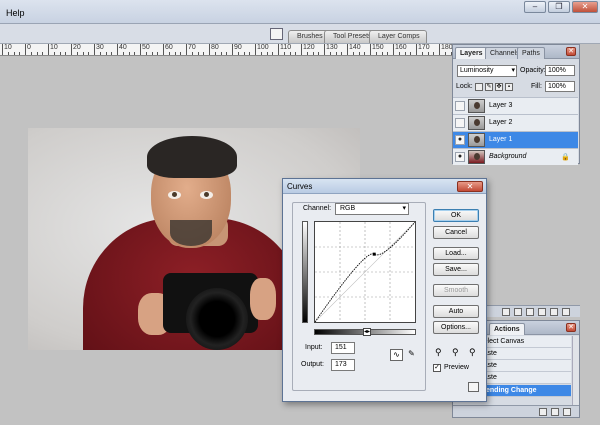  What do you see at coordinates (455, 352) in the screenshot?
I see `gray-eyedropper-icon: ⚲` at bounding box center [455, 352].